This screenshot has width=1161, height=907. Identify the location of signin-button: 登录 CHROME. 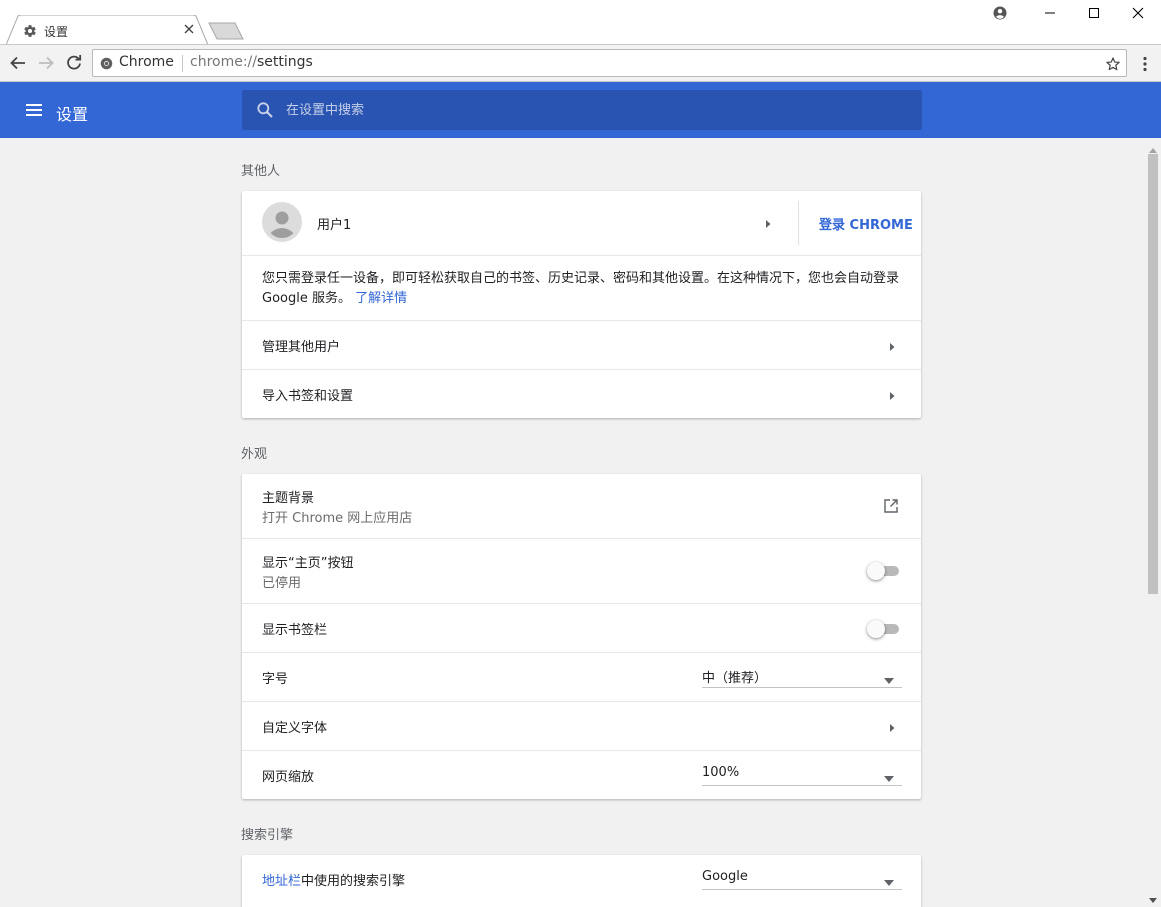
(866, 223).